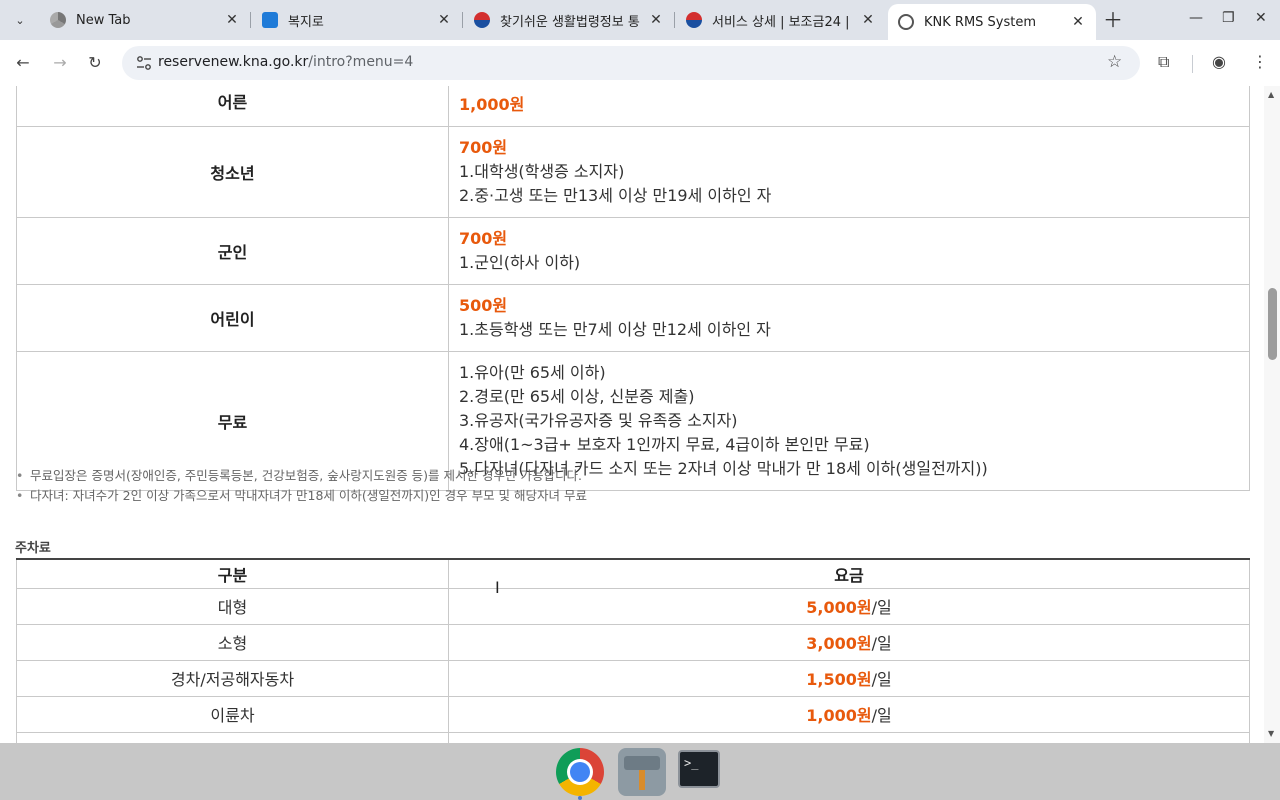 The height and width of the screenshot is (800, 1280). I want to click on tab-title: 서비스 상세 | 보조금24 |, so click(781, 22).